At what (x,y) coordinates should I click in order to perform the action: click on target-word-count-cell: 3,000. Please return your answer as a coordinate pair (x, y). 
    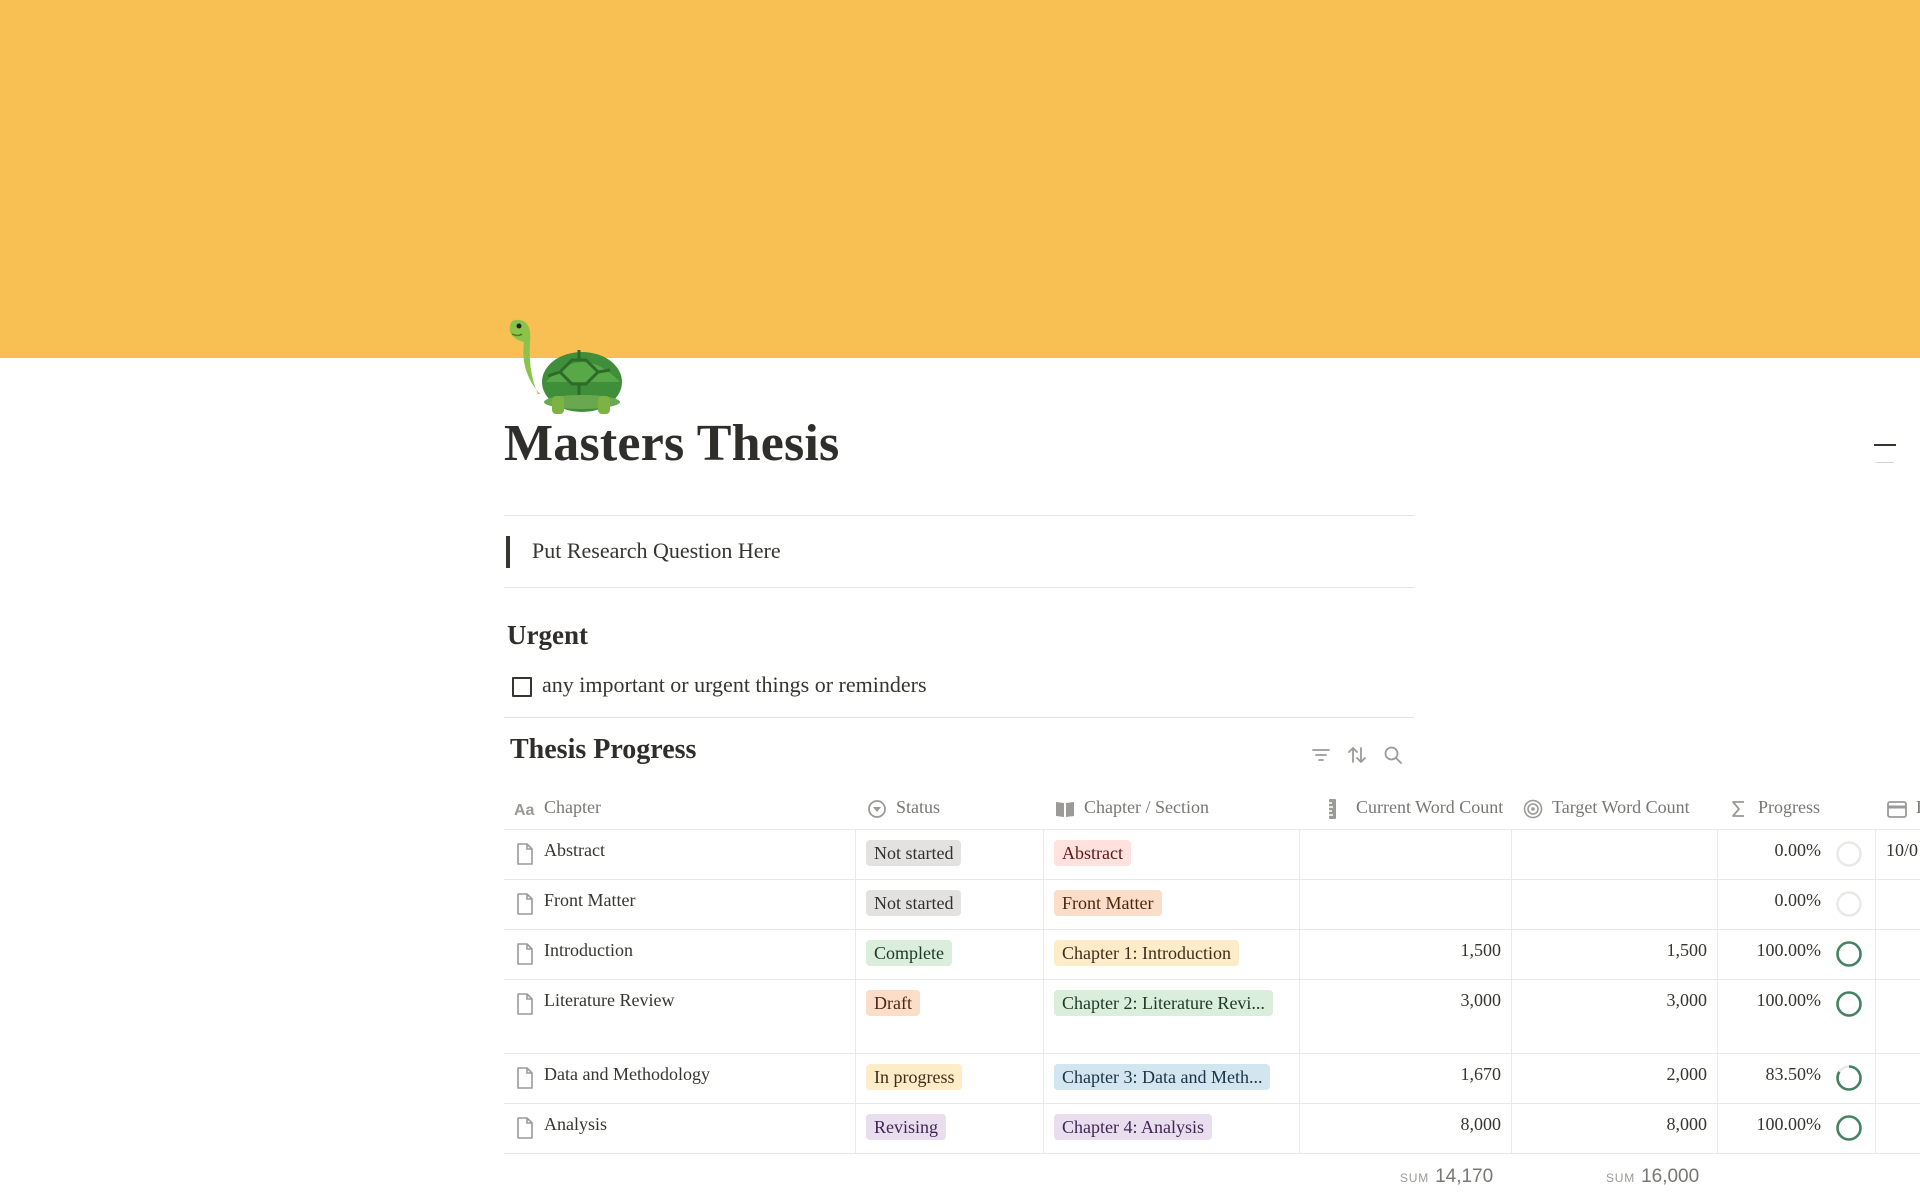
    Looking at the image, I should click on (1615, 1016).